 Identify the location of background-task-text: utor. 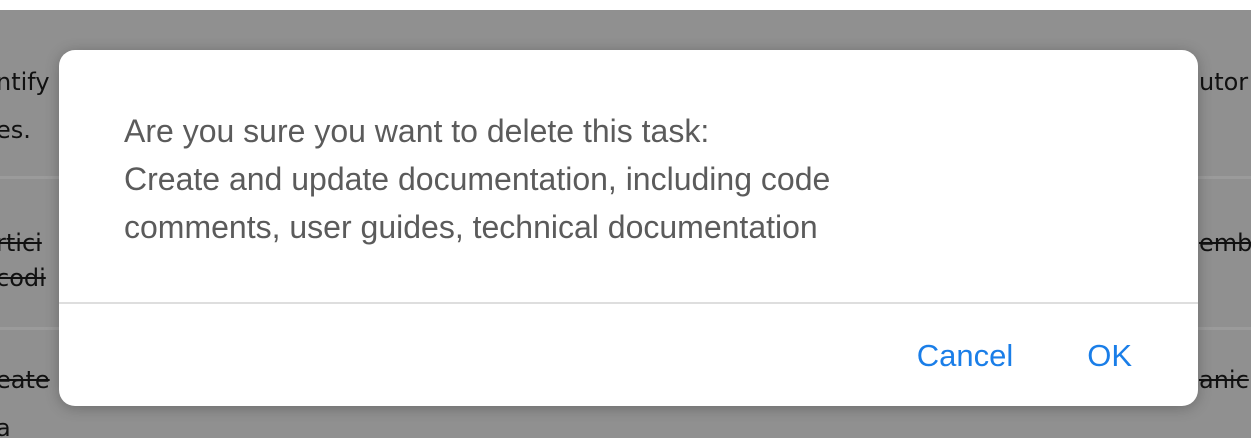
(1224, 82).